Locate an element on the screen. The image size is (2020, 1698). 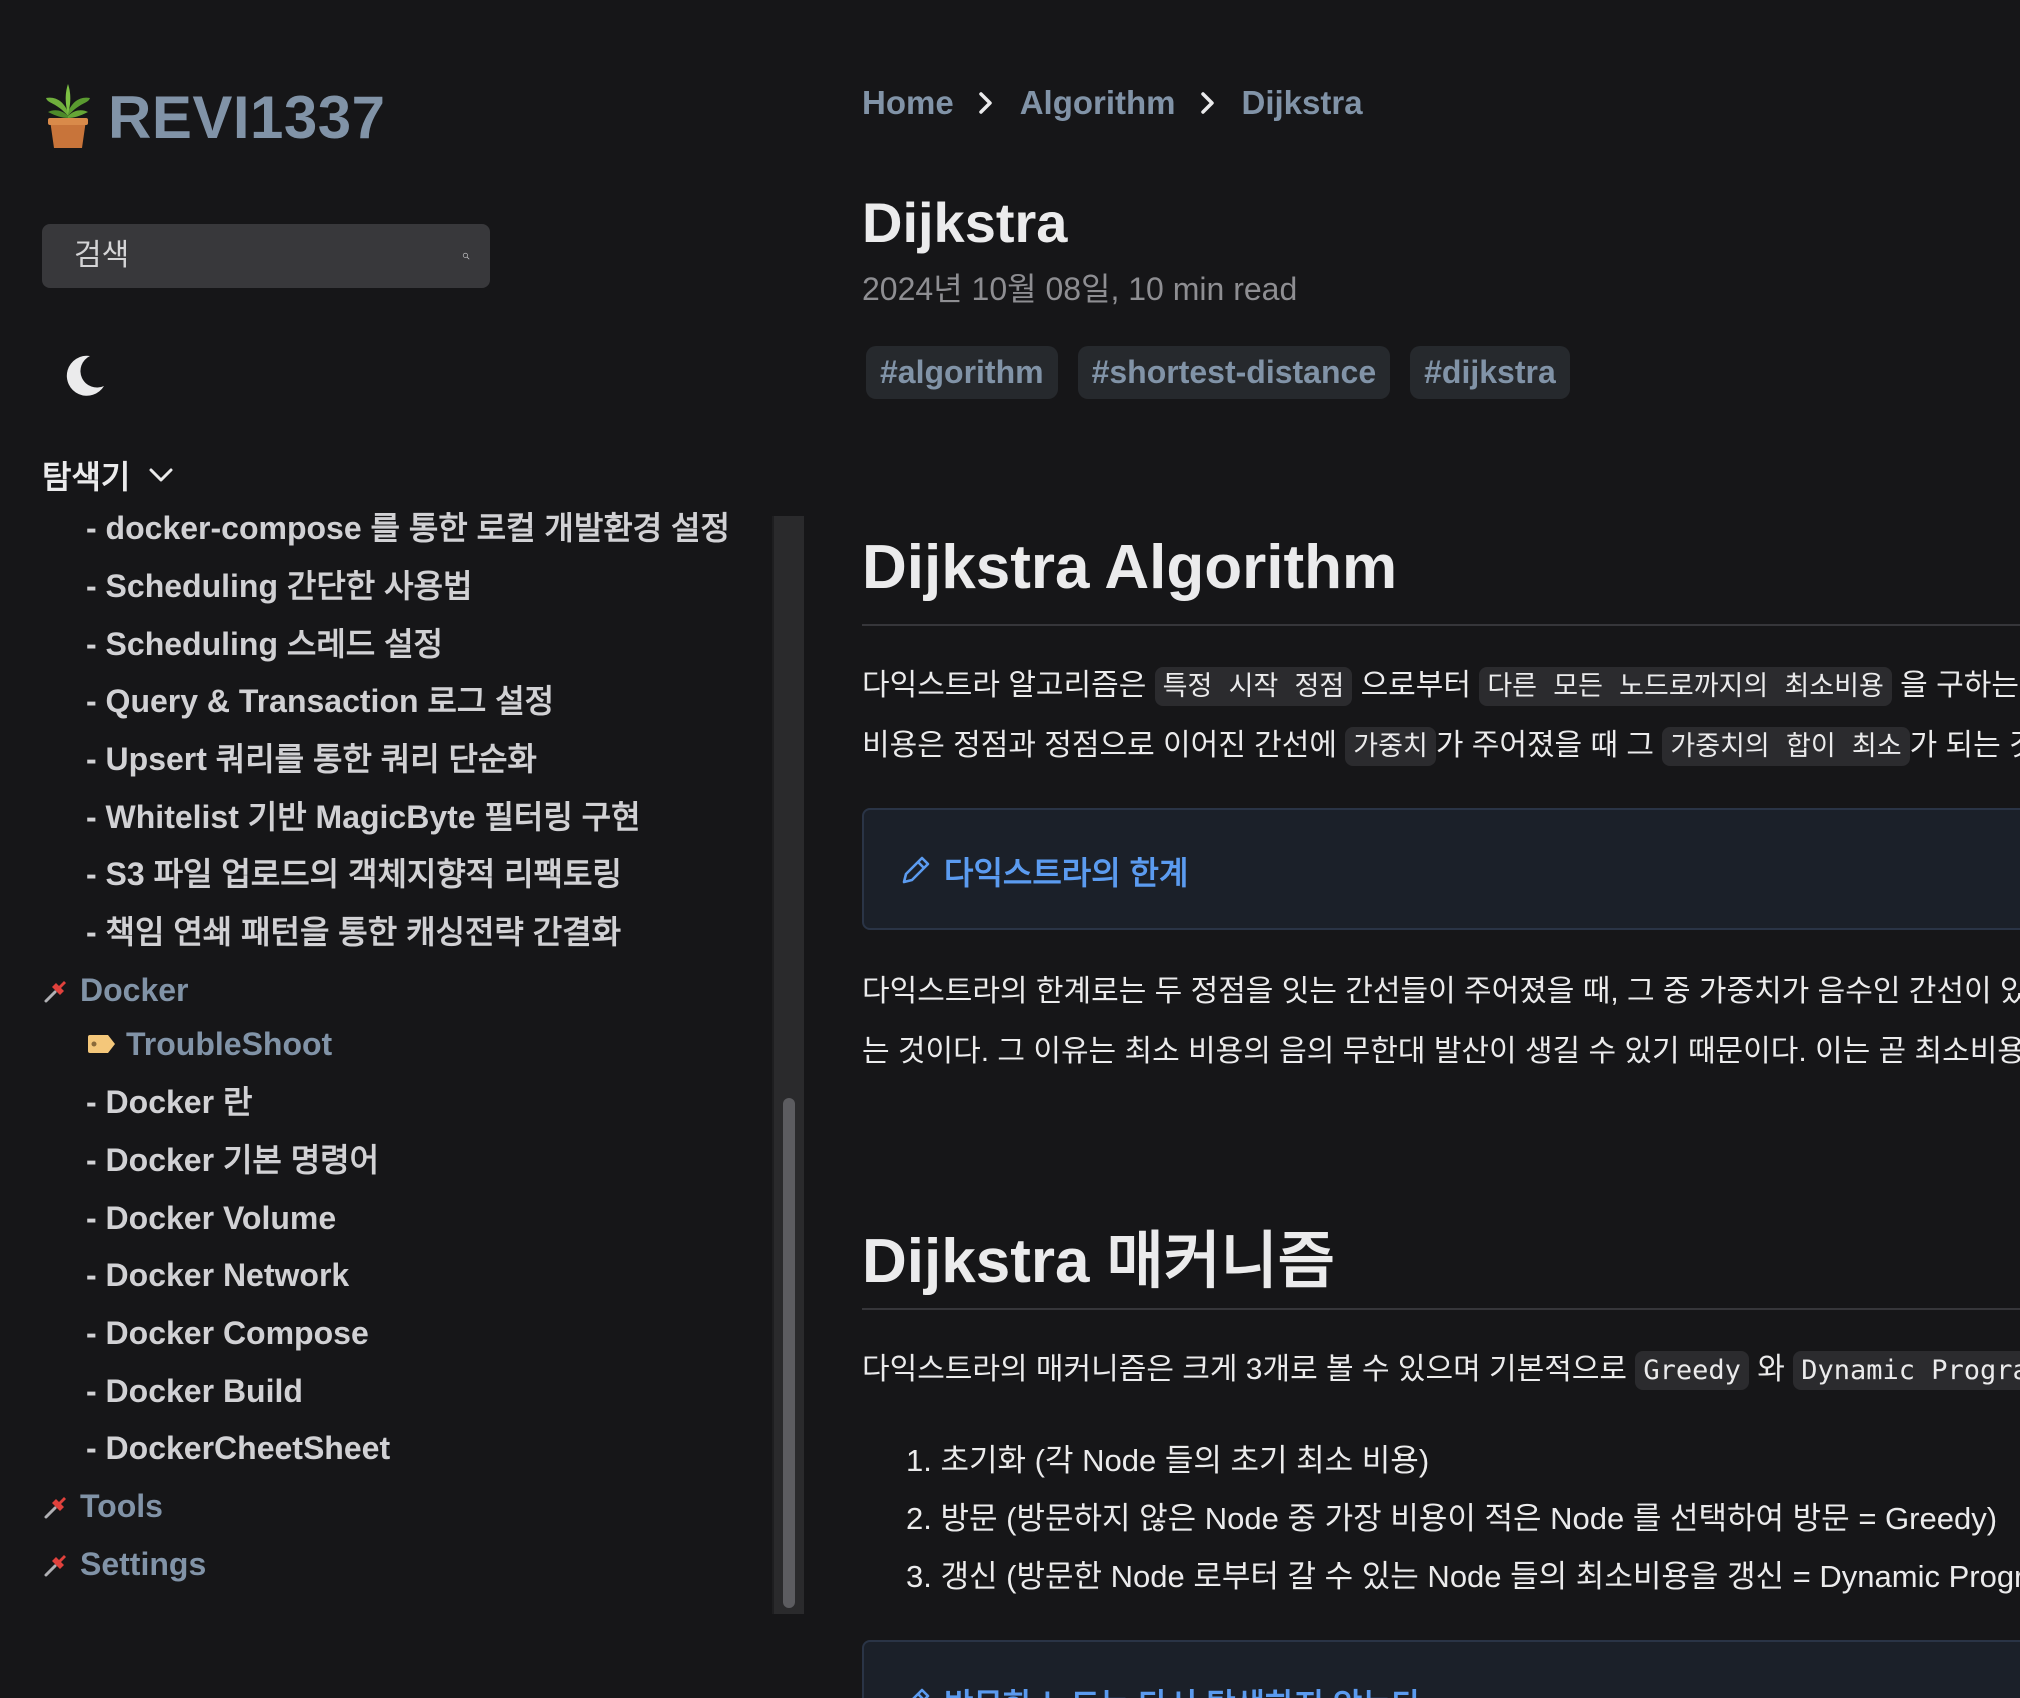
folder-docker: Docker is located at coordinates (115, 990).